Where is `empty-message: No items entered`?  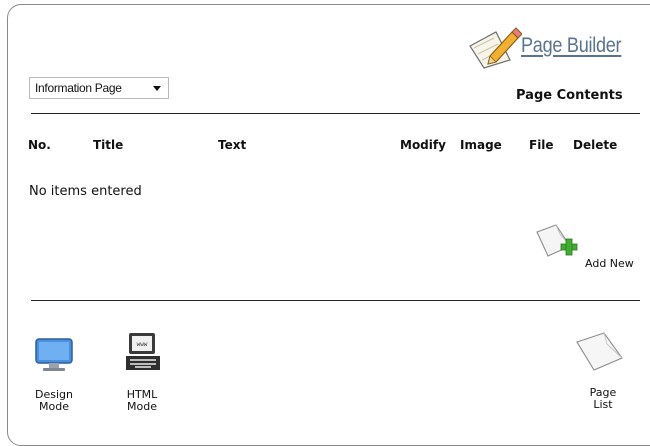
empty-message: No items entered is located at coordinates (85, 191).